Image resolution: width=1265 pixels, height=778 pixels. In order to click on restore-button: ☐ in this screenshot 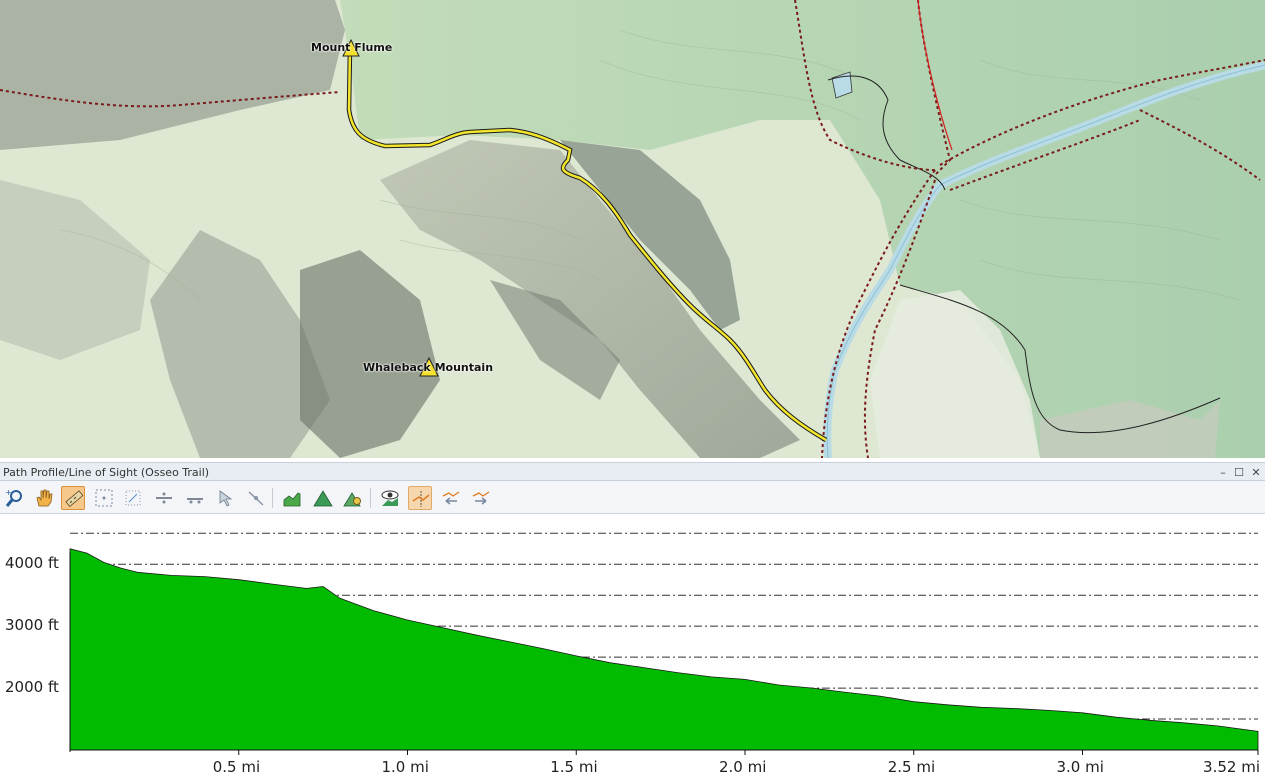, I will do `click(1239, 472)`.